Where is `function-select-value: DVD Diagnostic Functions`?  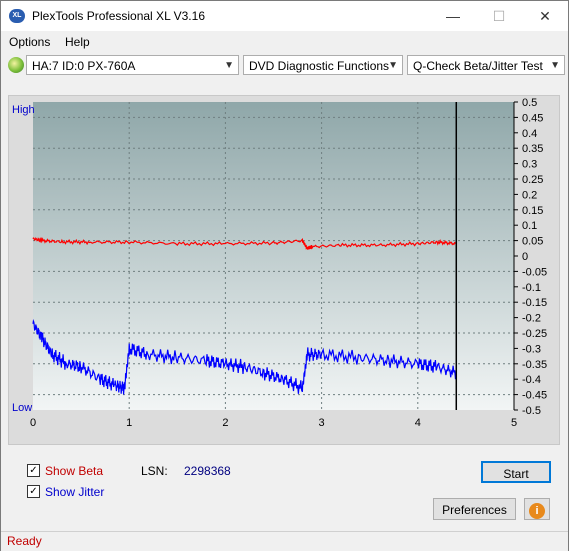
function-select-value: DVD Diagnostic Functions is located at coordinates (319, 66).